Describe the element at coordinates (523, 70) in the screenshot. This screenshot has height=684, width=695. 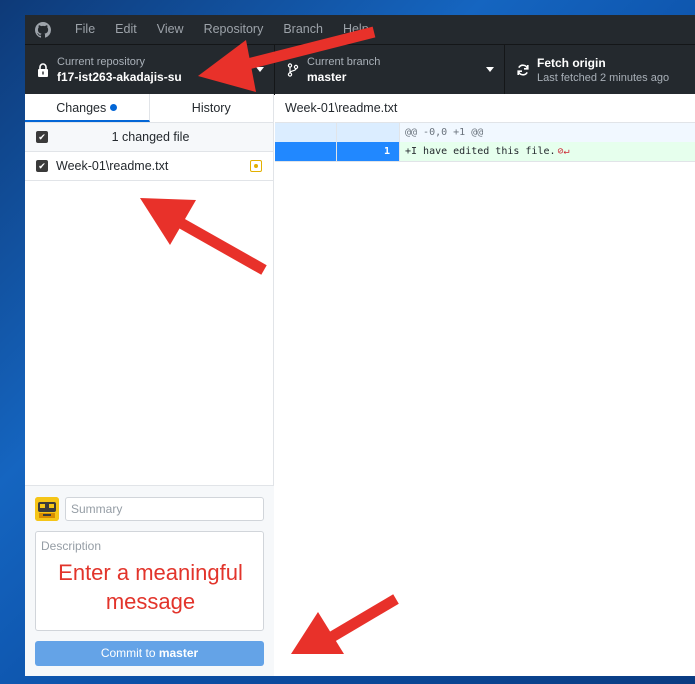
I see `sync-icon` at that location.